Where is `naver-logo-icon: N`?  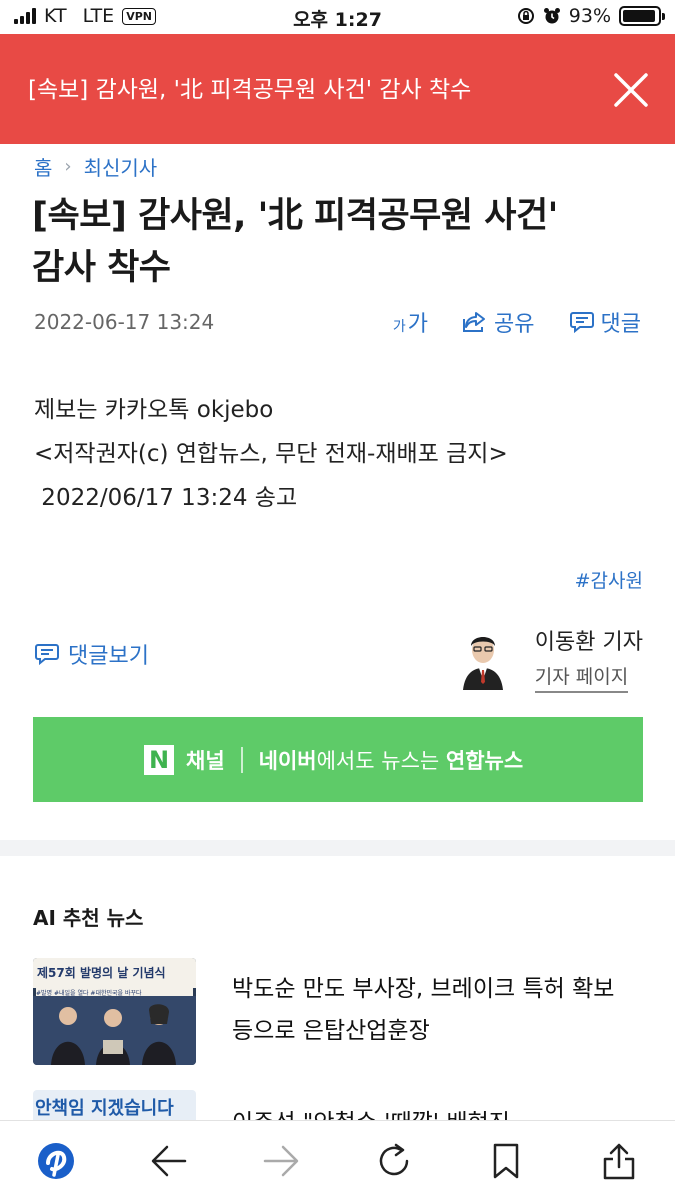
naver-logo-icon: N is located at coordinates (159, 759).